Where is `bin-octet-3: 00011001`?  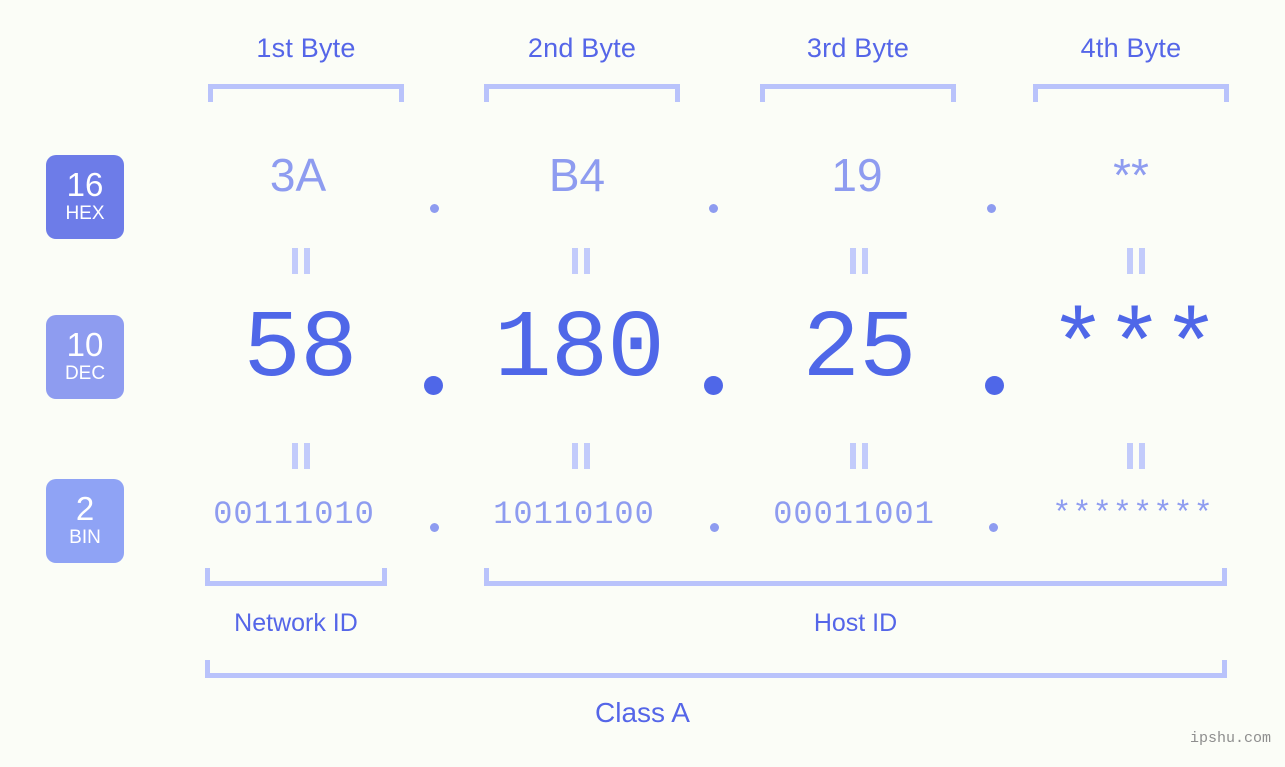
bin-octet-3: 00011001 is located at coordinates (854, 514).